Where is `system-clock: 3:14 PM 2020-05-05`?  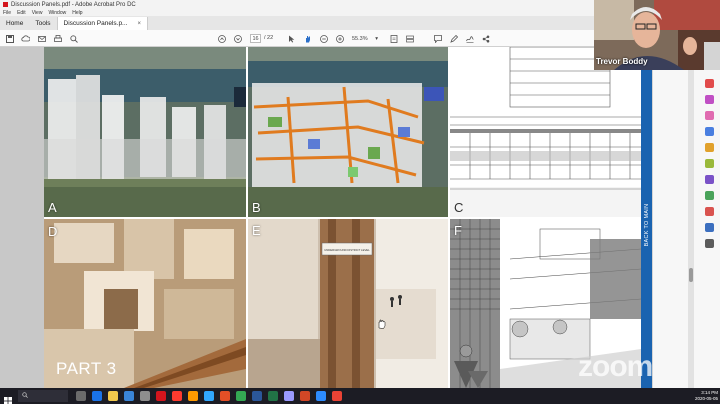 system-clock: 3:14 PM 2020-05-05 is located at coordinates (702, 396).